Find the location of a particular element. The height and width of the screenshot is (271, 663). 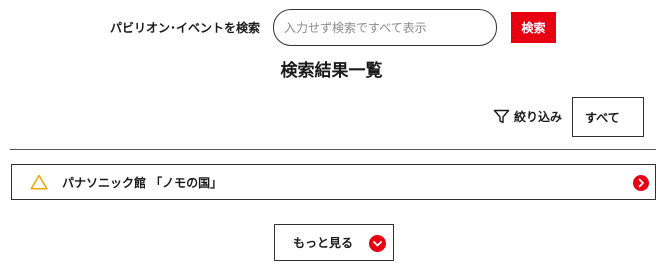

filter-selected-value: すべて is located at coordinates (602, 117).